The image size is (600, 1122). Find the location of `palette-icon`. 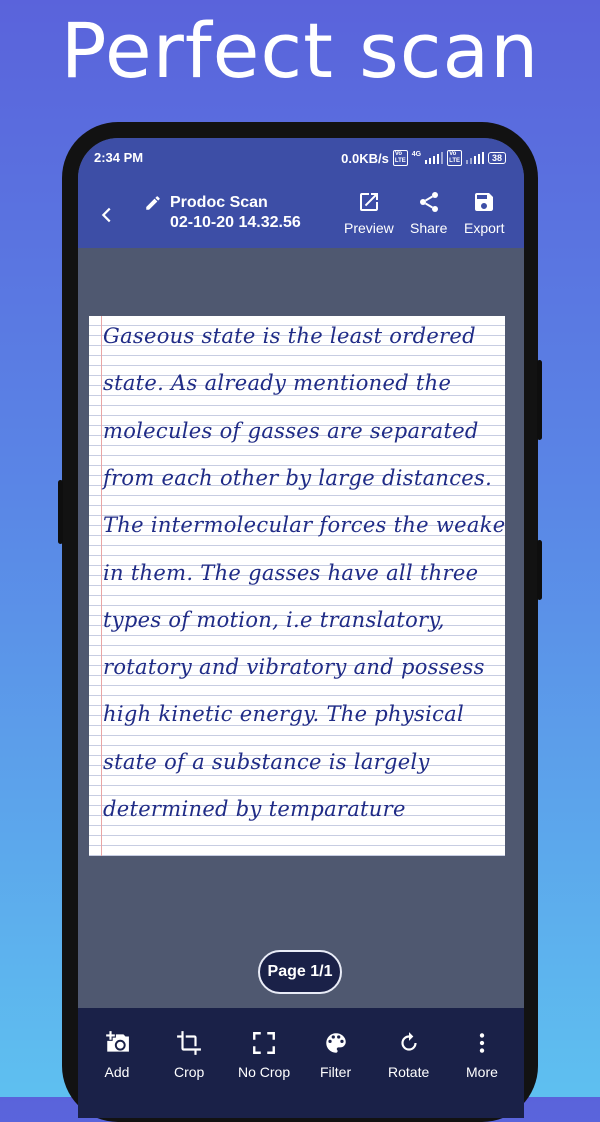

palette-icon is located at coordinates (335, 1043).